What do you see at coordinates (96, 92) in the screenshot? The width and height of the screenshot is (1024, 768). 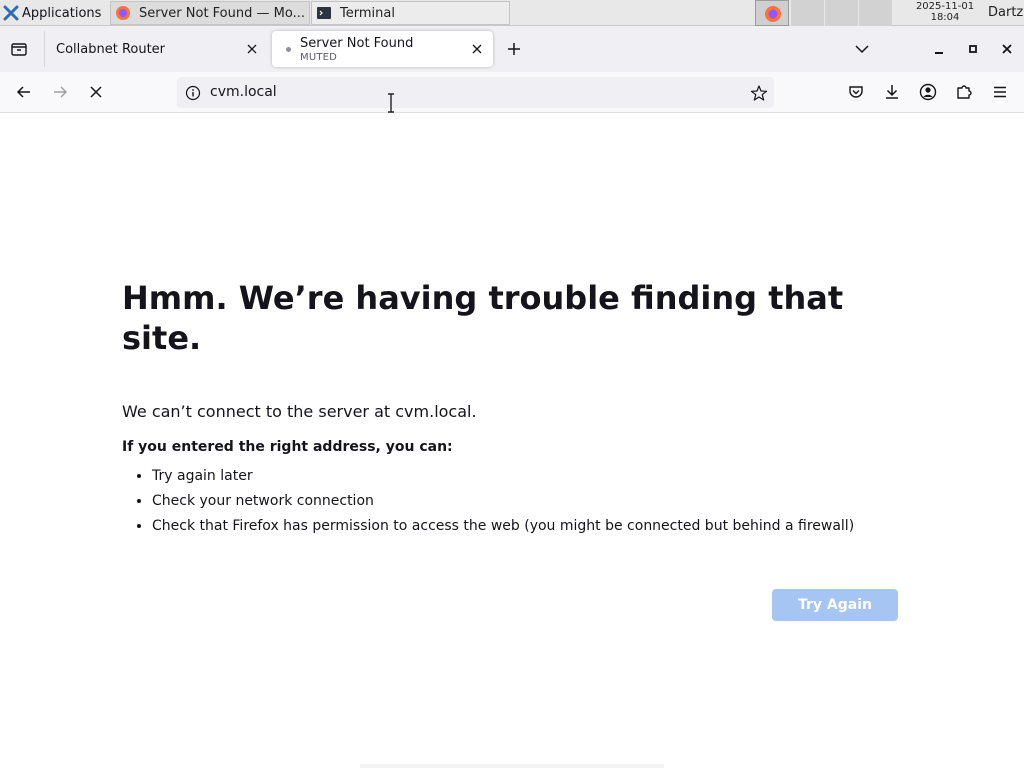 I see `stop-icon` at bounding box center [96, 92].